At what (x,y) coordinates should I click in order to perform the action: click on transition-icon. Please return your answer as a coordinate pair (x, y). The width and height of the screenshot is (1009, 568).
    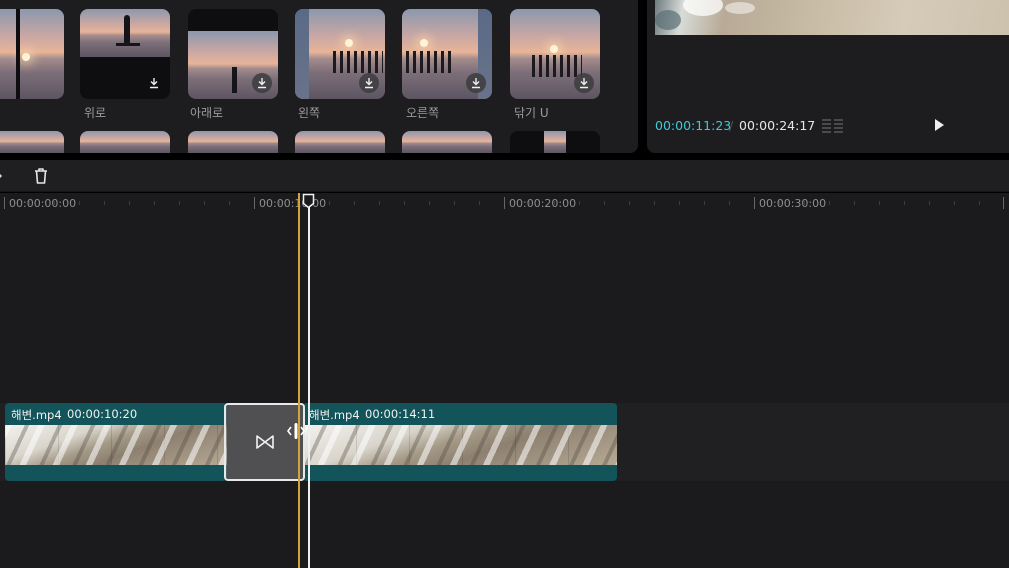
    Looking at the image, I should click on (265, 442).